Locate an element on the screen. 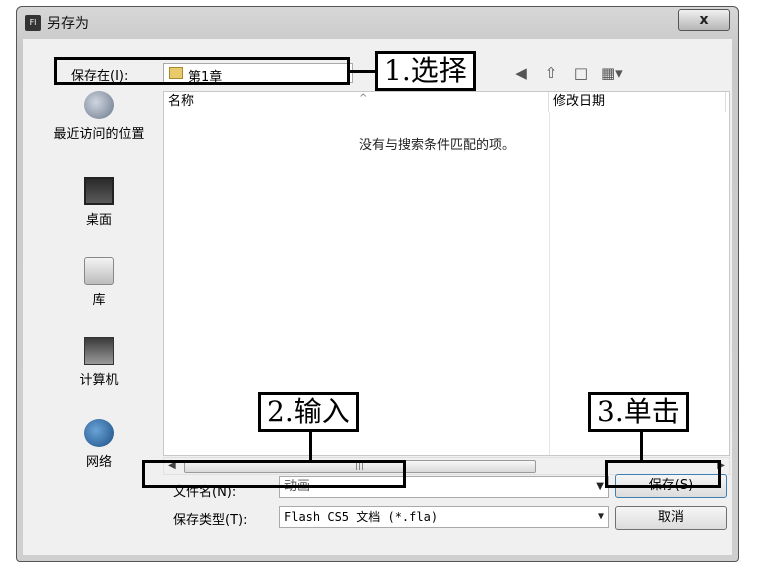  cancel-button: 取消 is located at coordinates (671, 518).